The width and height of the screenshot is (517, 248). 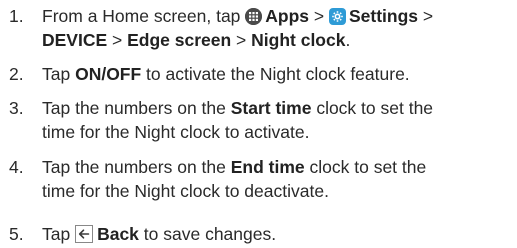 What do you see at coordinates (179, 40) in the screenshot?
I see `edge-screen-label: Edge screen` at bounding box center [179, 40].